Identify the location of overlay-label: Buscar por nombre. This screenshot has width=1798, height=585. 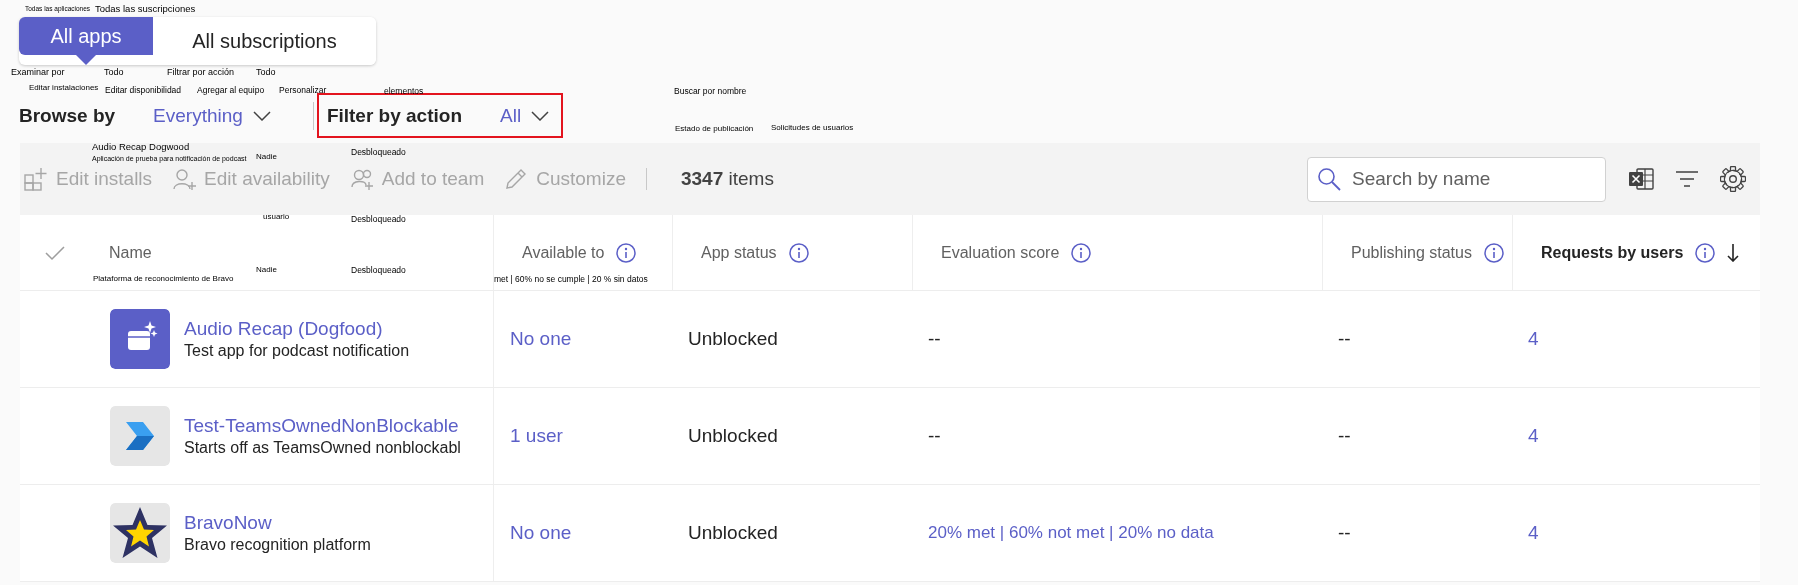
(710, 91).